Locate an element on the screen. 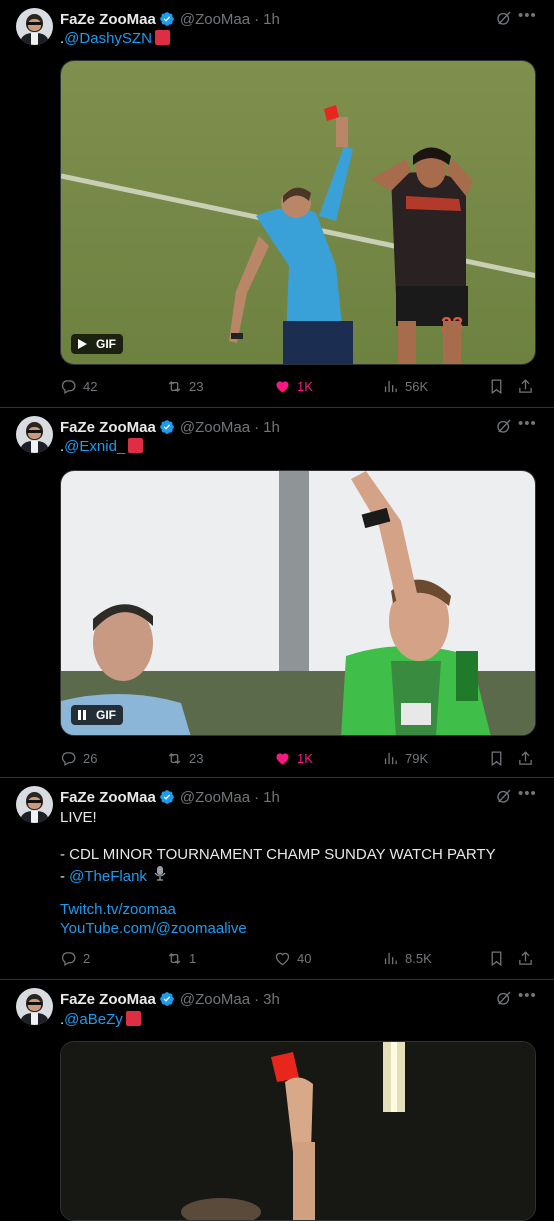  mention-link: @Exnid_ is located at coordinates (94, 446).